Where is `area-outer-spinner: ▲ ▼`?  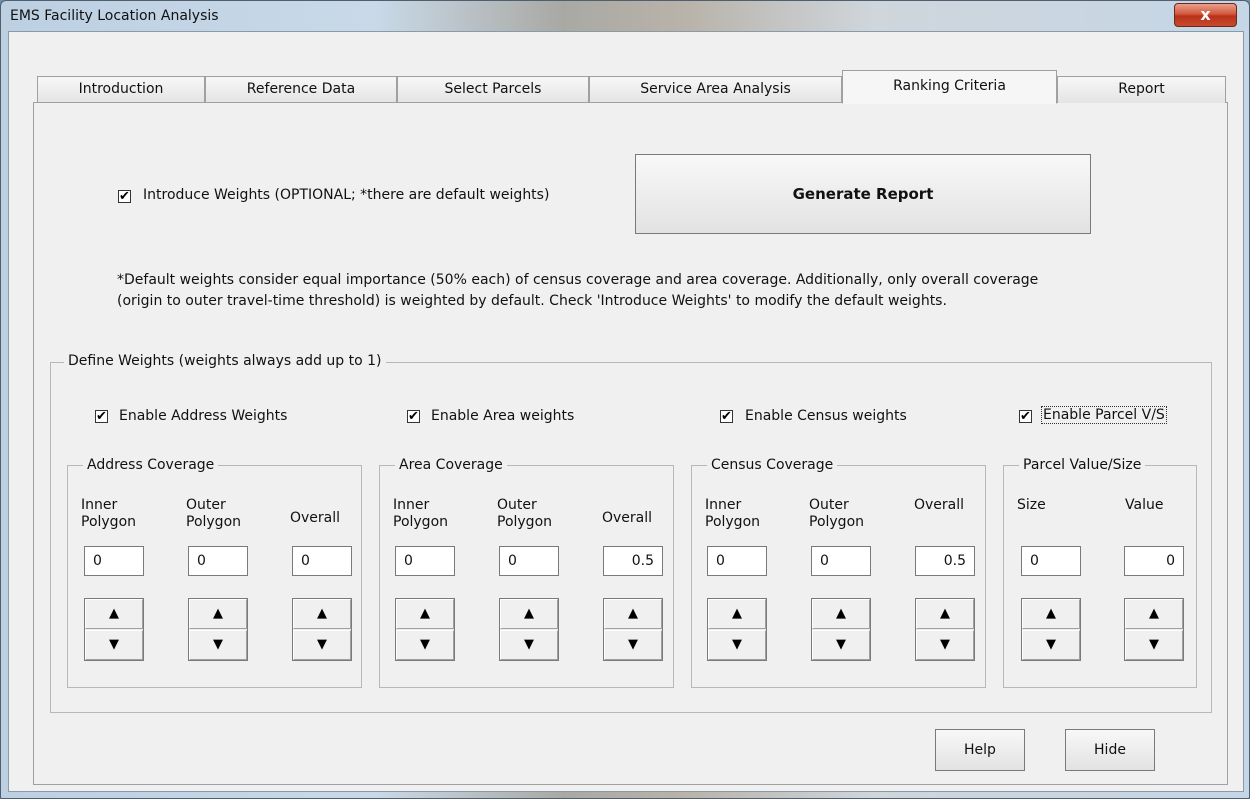
area-outer-spinner: ▲ ▼ is located at coordinates (529, 629).